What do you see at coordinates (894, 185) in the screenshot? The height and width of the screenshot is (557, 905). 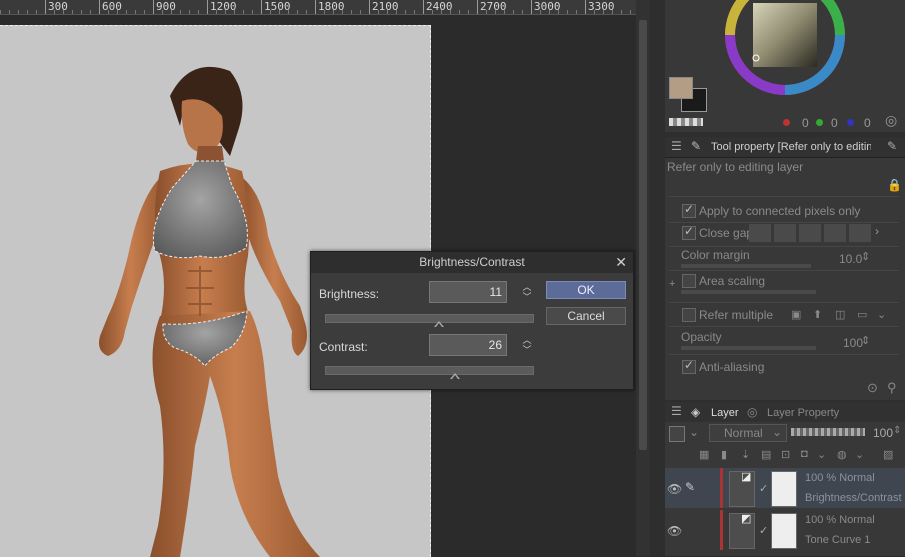 I see `lock-icon: 🔒` at bounding box center [894, 185].